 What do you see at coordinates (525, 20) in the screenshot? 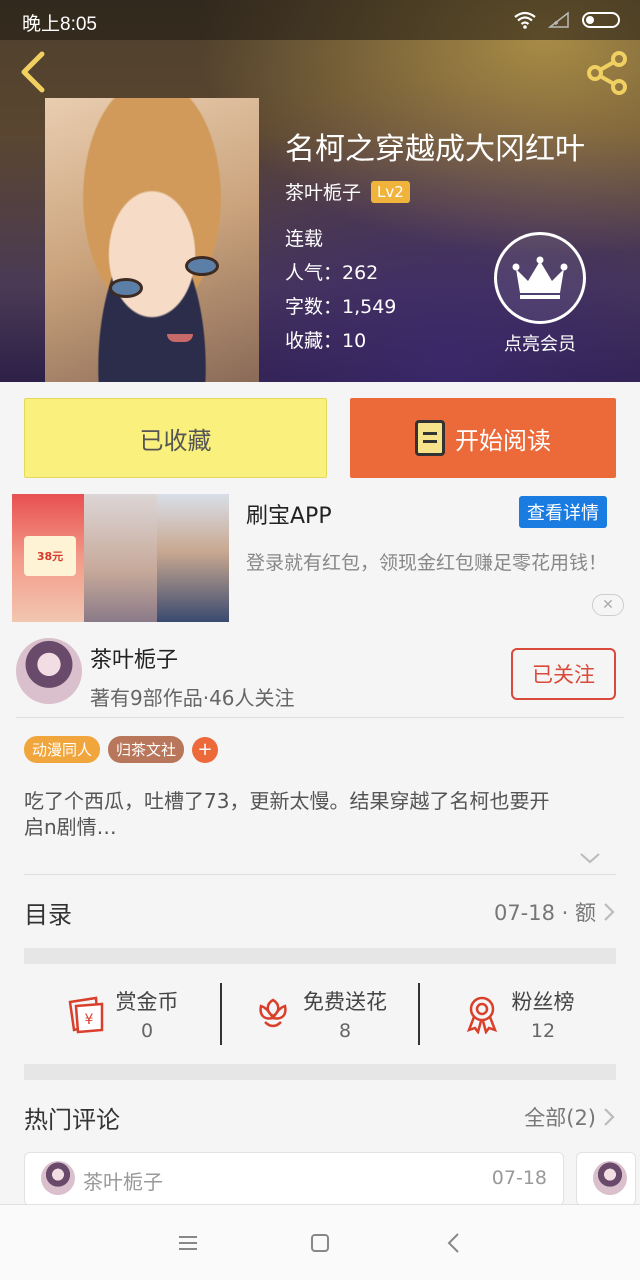
I see `wifi-icon` at bounding box center [525, 20].